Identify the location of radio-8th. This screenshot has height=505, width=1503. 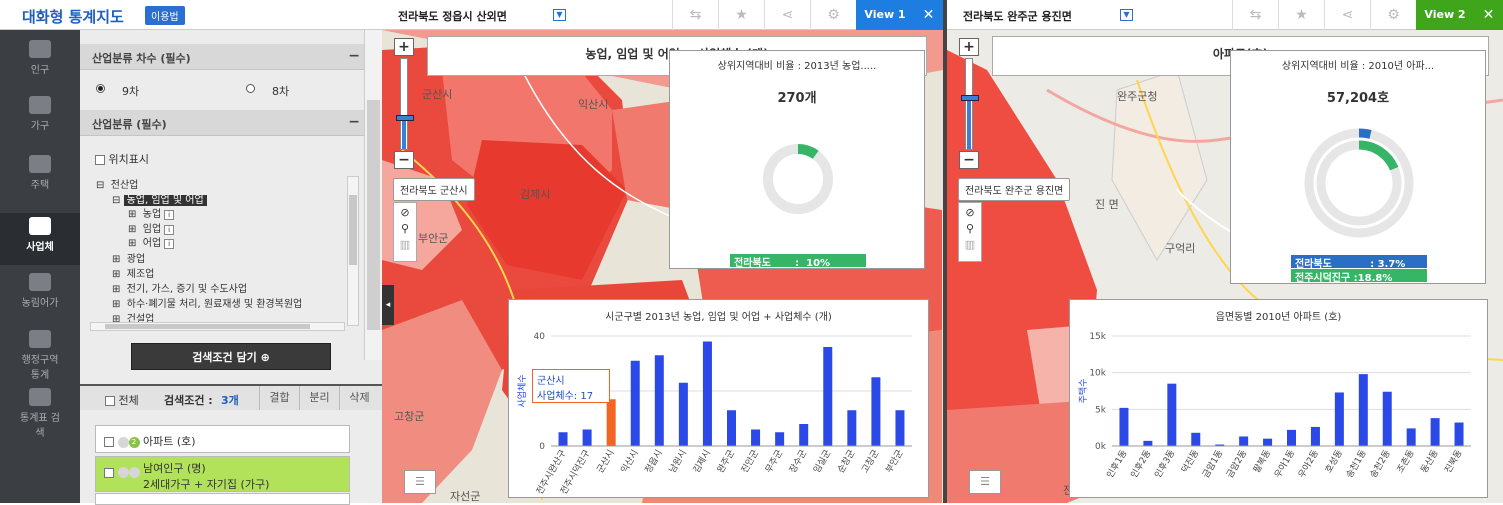
(250, 88).